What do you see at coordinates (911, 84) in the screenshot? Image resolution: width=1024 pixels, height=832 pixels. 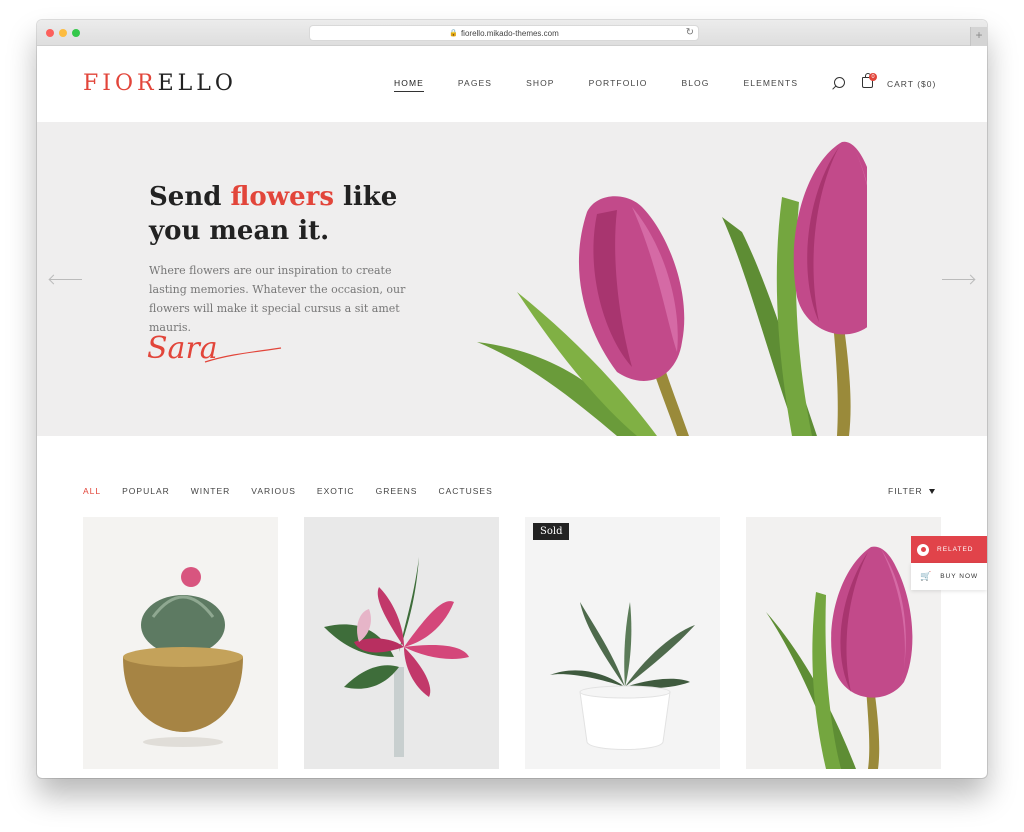 I see `cart-link: CART ($0)` at bounding box center [911, 84].